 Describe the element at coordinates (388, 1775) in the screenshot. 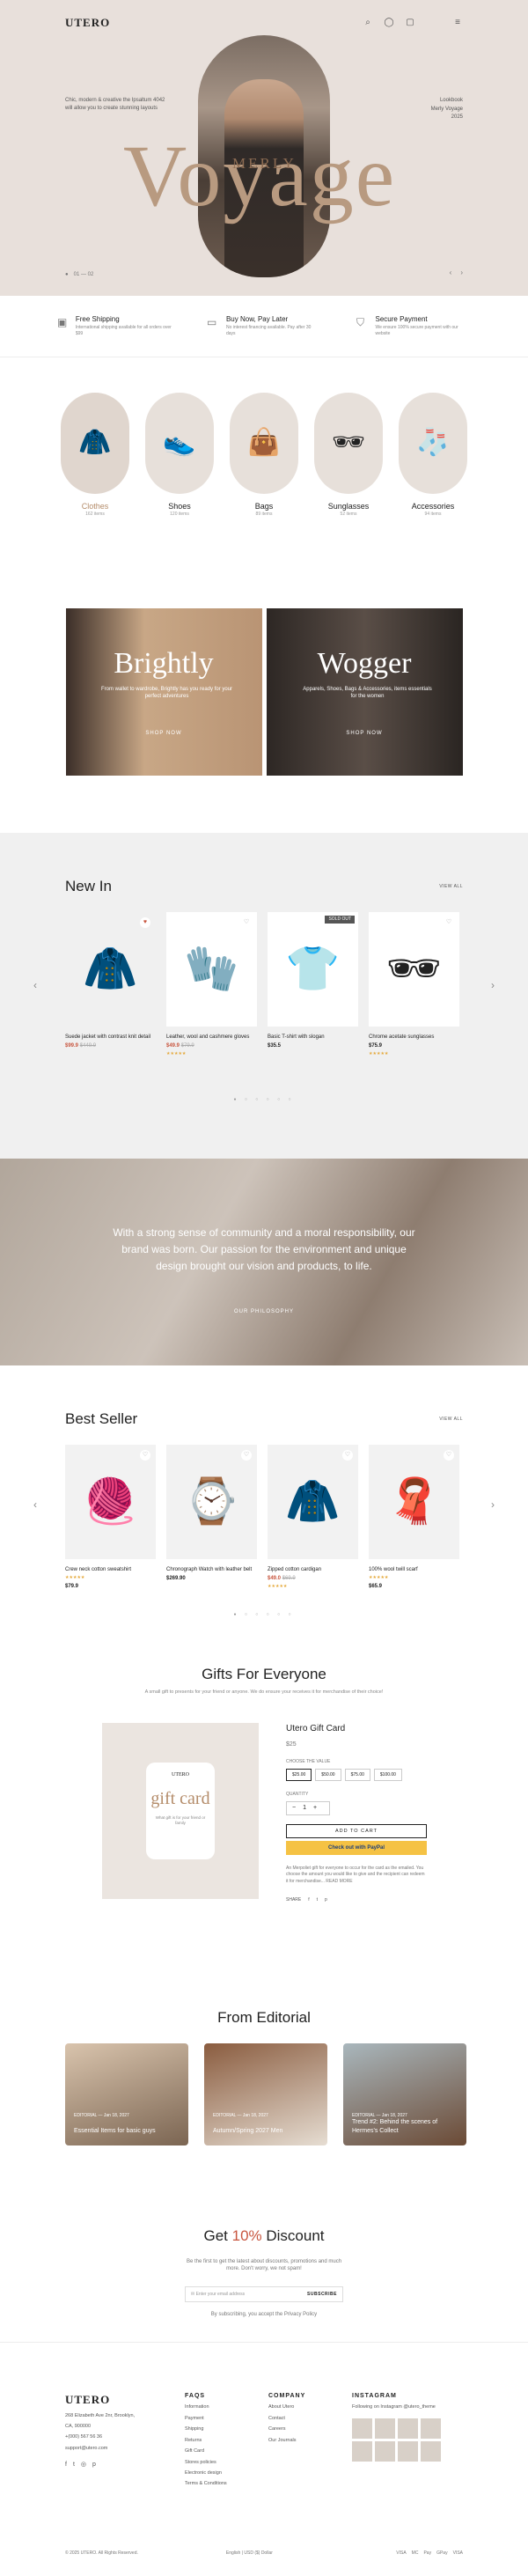

I see `amount-option: $100.00` at that location.